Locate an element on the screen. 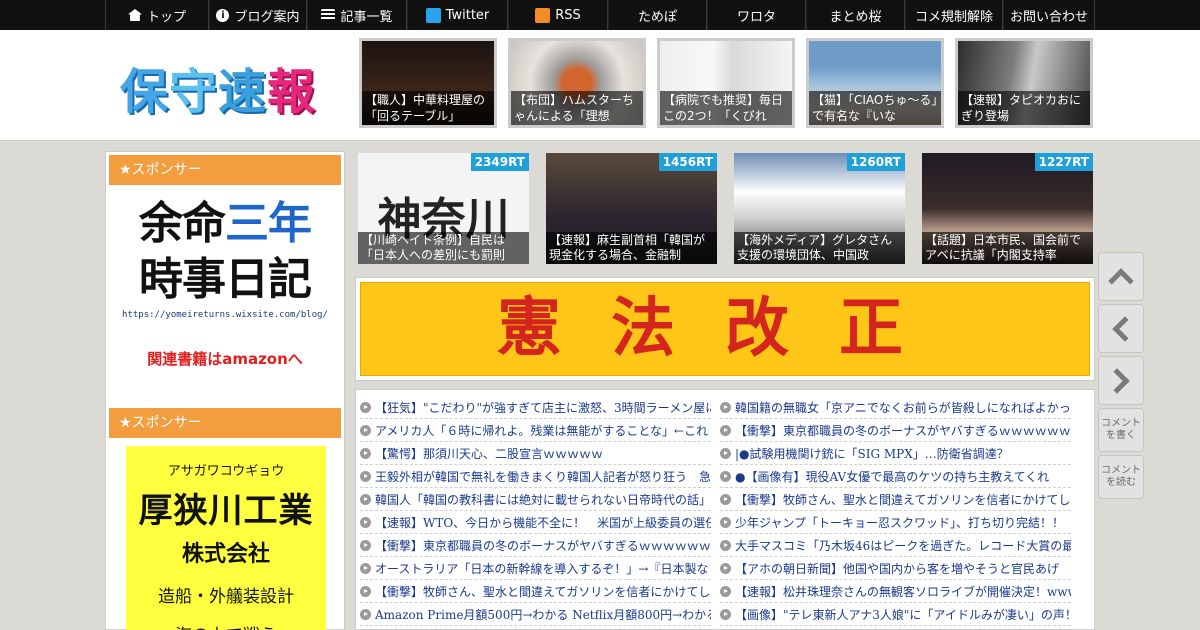 This screenshot has height=630, width=1200. next-article-button is located at coordinates (1121, 380).